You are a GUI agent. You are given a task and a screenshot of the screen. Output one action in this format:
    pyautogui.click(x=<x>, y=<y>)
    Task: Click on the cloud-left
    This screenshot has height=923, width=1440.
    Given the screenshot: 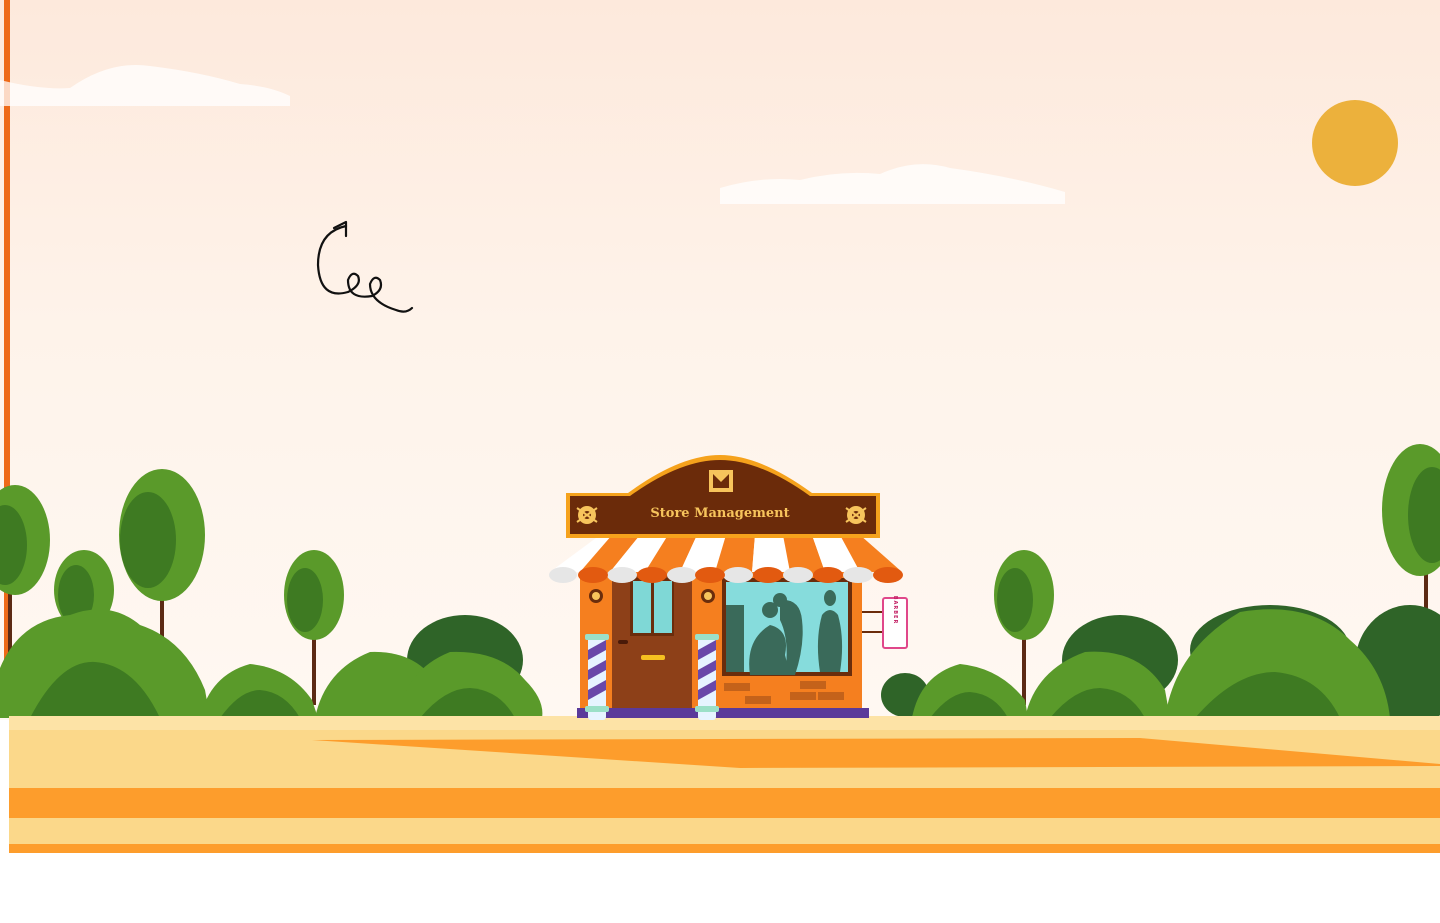 What is the action you would take?
    pyautogui.click(x=145, y=85)
    